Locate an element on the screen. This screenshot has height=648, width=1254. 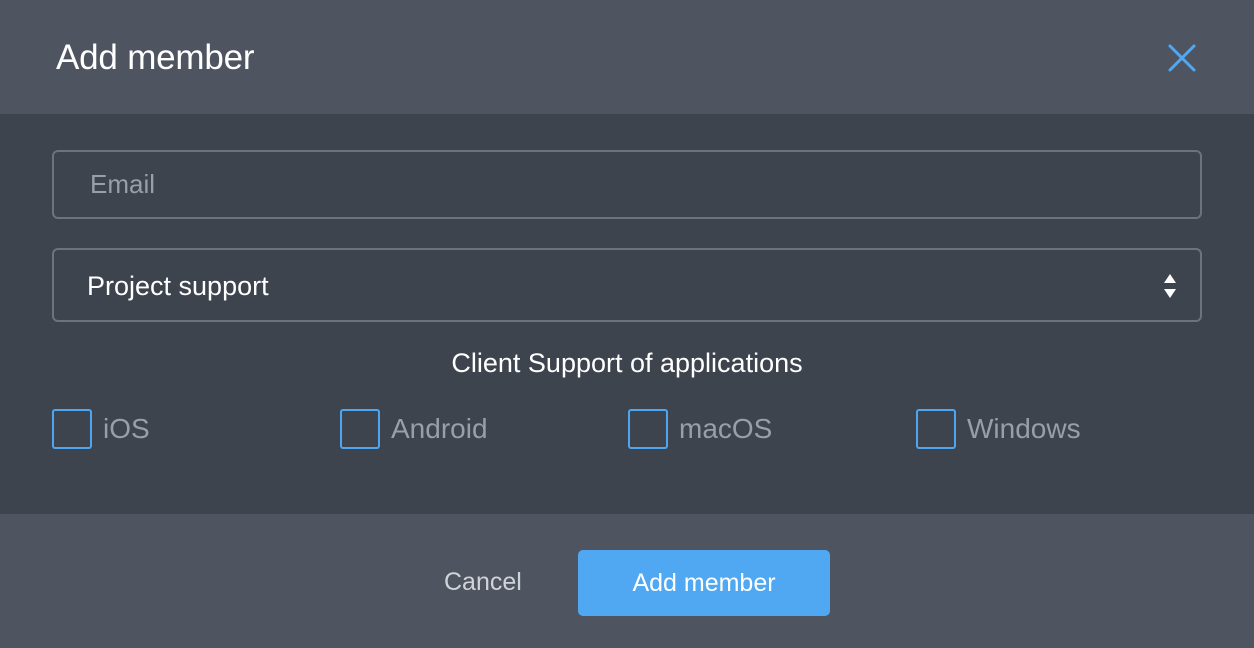
add-member-button: Add member is located at coordinates (704, 583).